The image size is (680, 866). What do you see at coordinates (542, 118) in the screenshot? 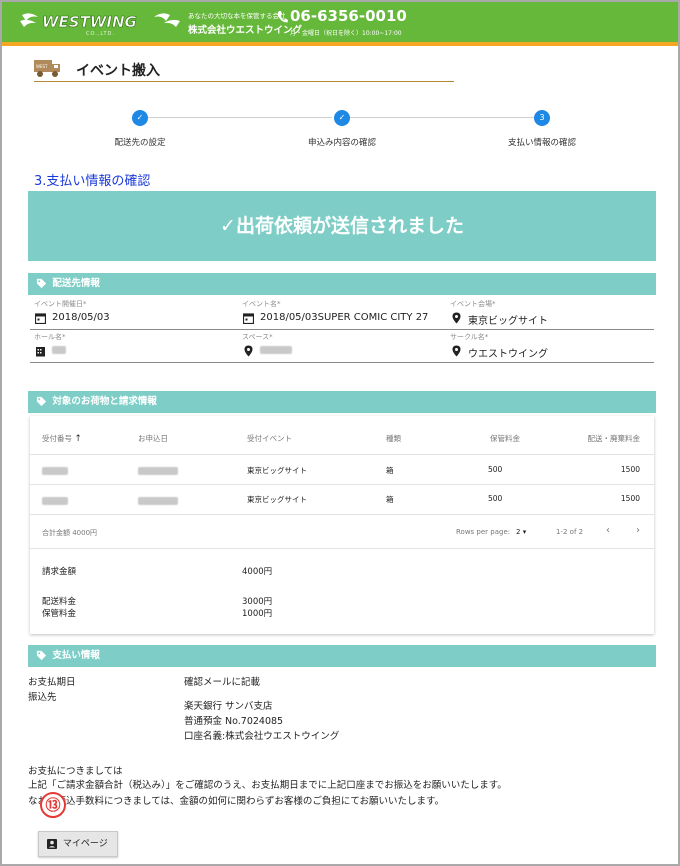
I see `step-number: 3` at bounding box center [542, 118].